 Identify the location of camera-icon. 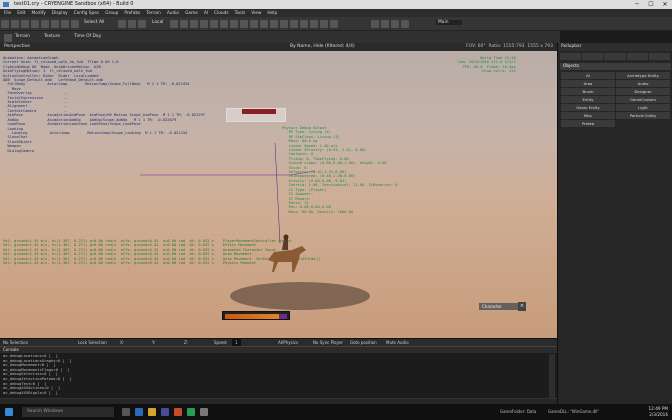
(244, 24).